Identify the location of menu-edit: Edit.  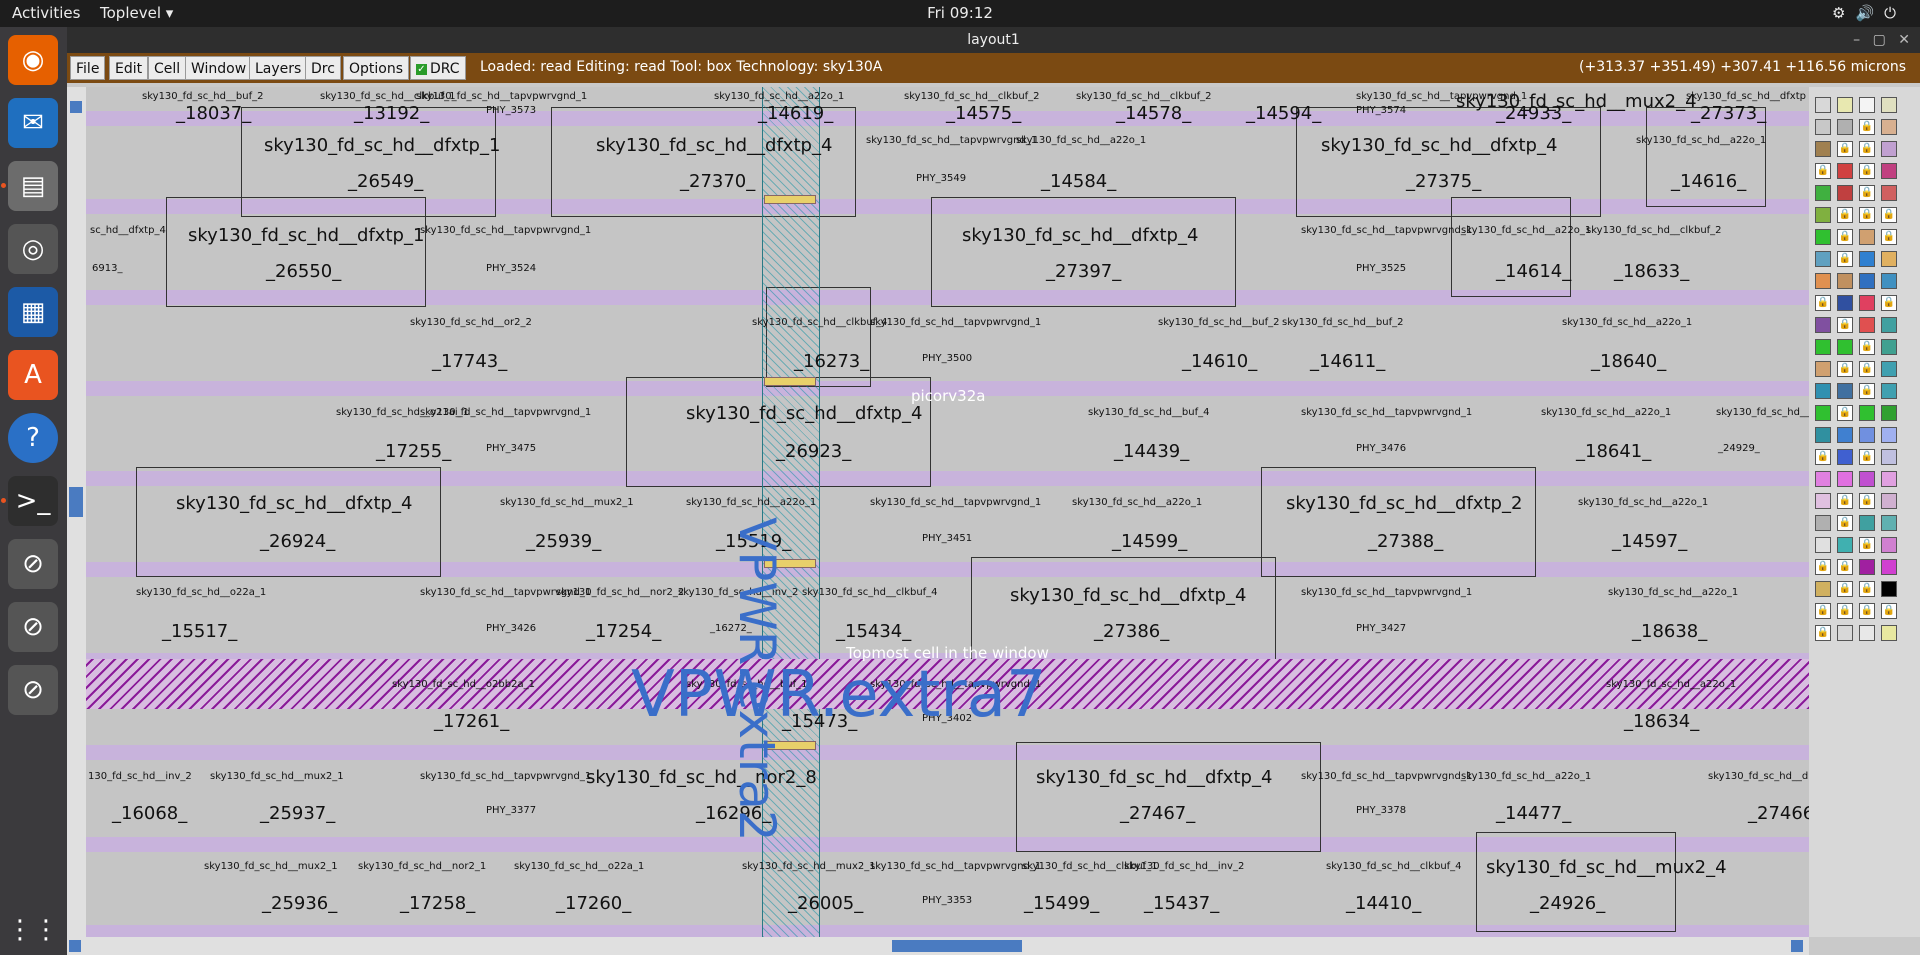
(129, 68).